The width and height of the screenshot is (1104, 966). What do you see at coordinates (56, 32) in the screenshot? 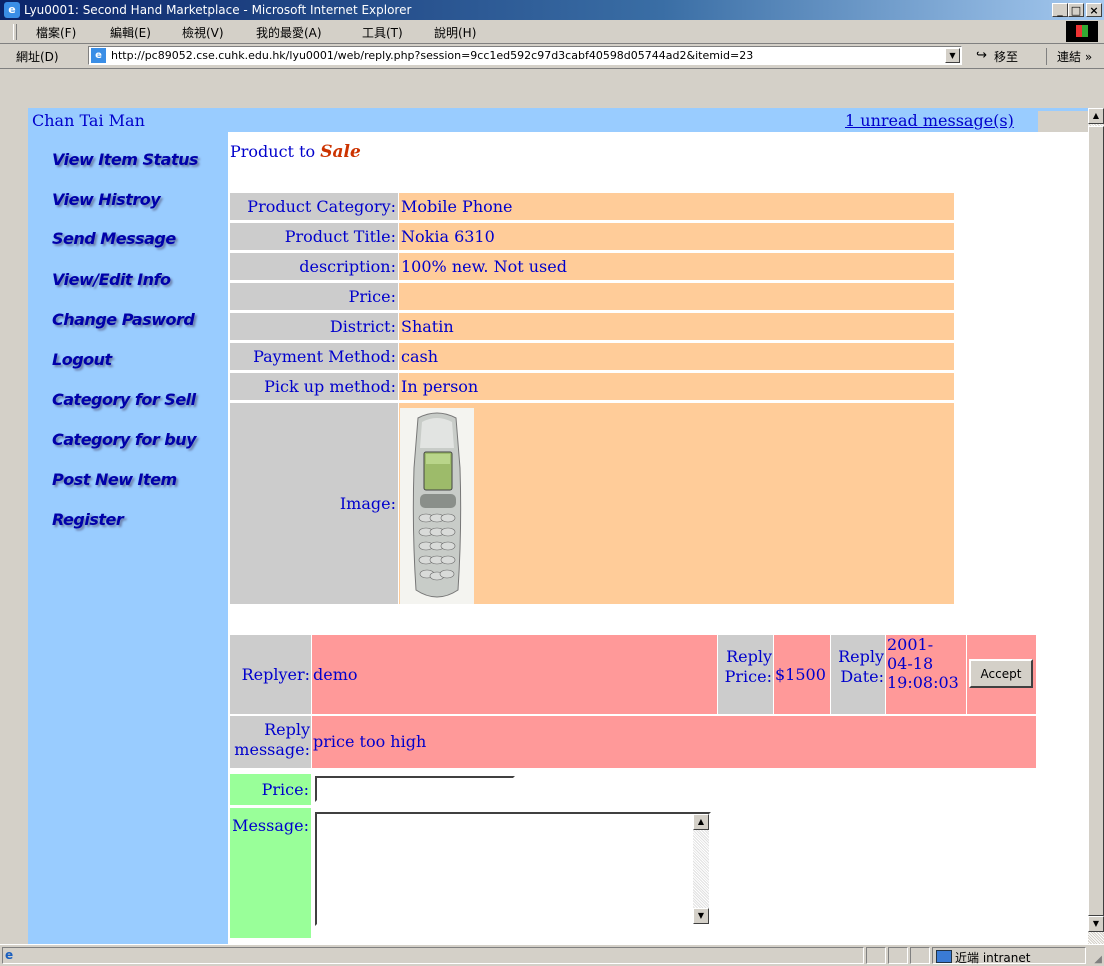
I see `menu-file: 檔案(F)` at bounding box center [56, 32].